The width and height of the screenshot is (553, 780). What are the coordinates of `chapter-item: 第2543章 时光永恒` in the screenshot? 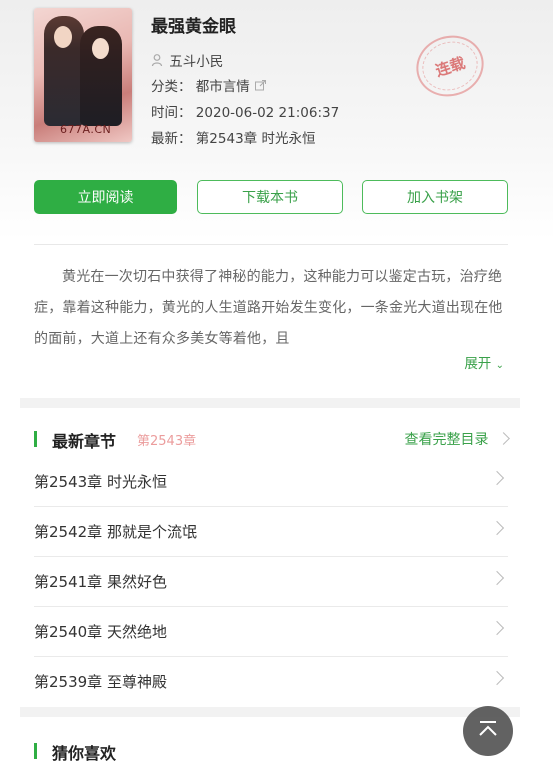 It's located at (271, 482).